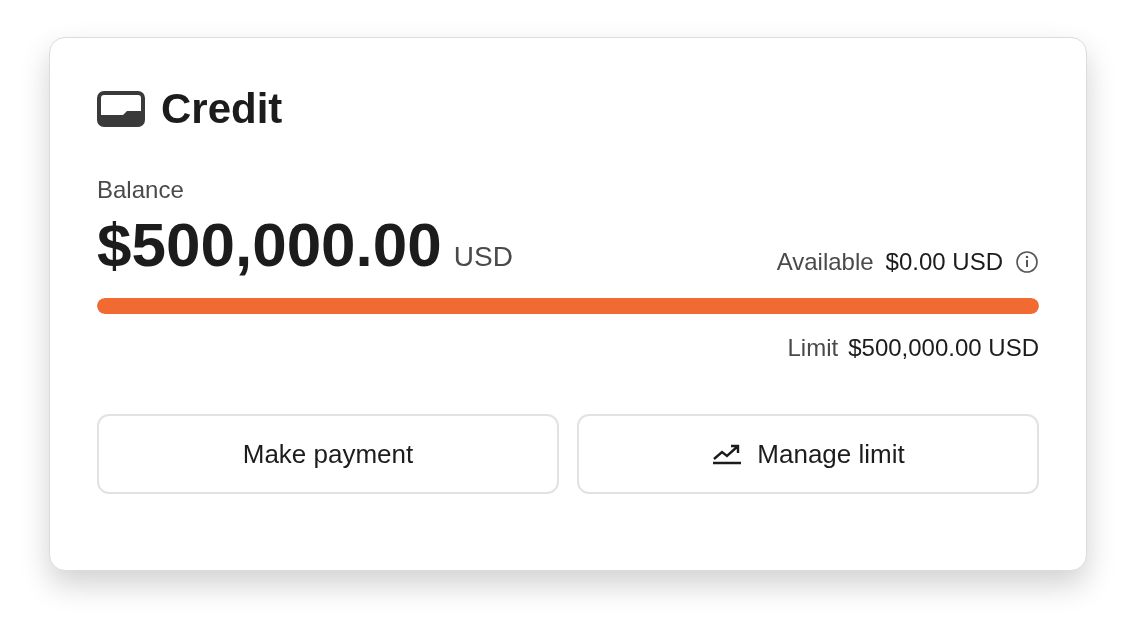 The width and height of the screenshot is (1136, 632). I want to click on manage-limit-button: Manage limit, so click(808, 454).